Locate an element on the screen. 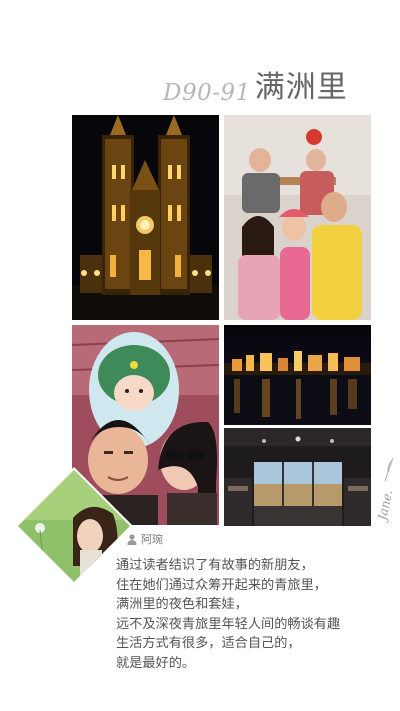 The image size is (400, 711). author-byline: 阿琬 is located at coordinates (145, 539).